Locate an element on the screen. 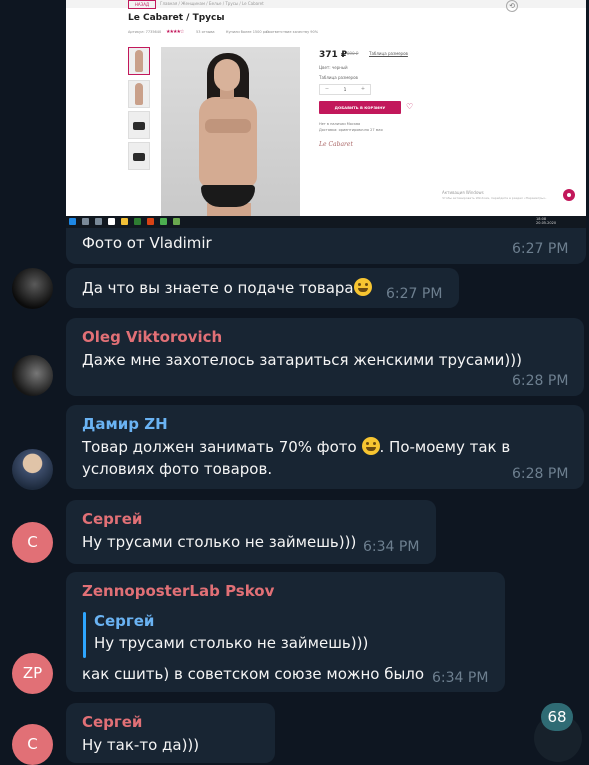 The image size is (589, 765). sender-name: ZennoposterLab Pskov is located at coordinates (178, 591).